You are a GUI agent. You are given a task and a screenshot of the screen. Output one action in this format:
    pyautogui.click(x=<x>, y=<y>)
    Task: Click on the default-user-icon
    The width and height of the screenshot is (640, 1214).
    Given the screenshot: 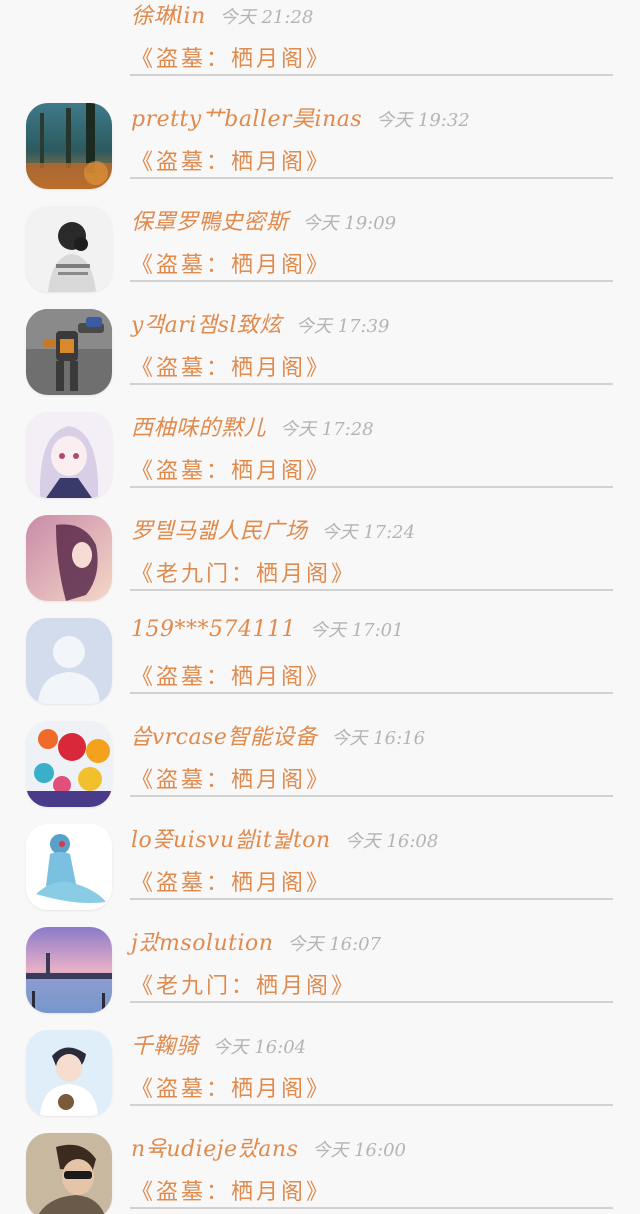 What is the action you would take?
    pyautogui.click(x=69, y=661)
    